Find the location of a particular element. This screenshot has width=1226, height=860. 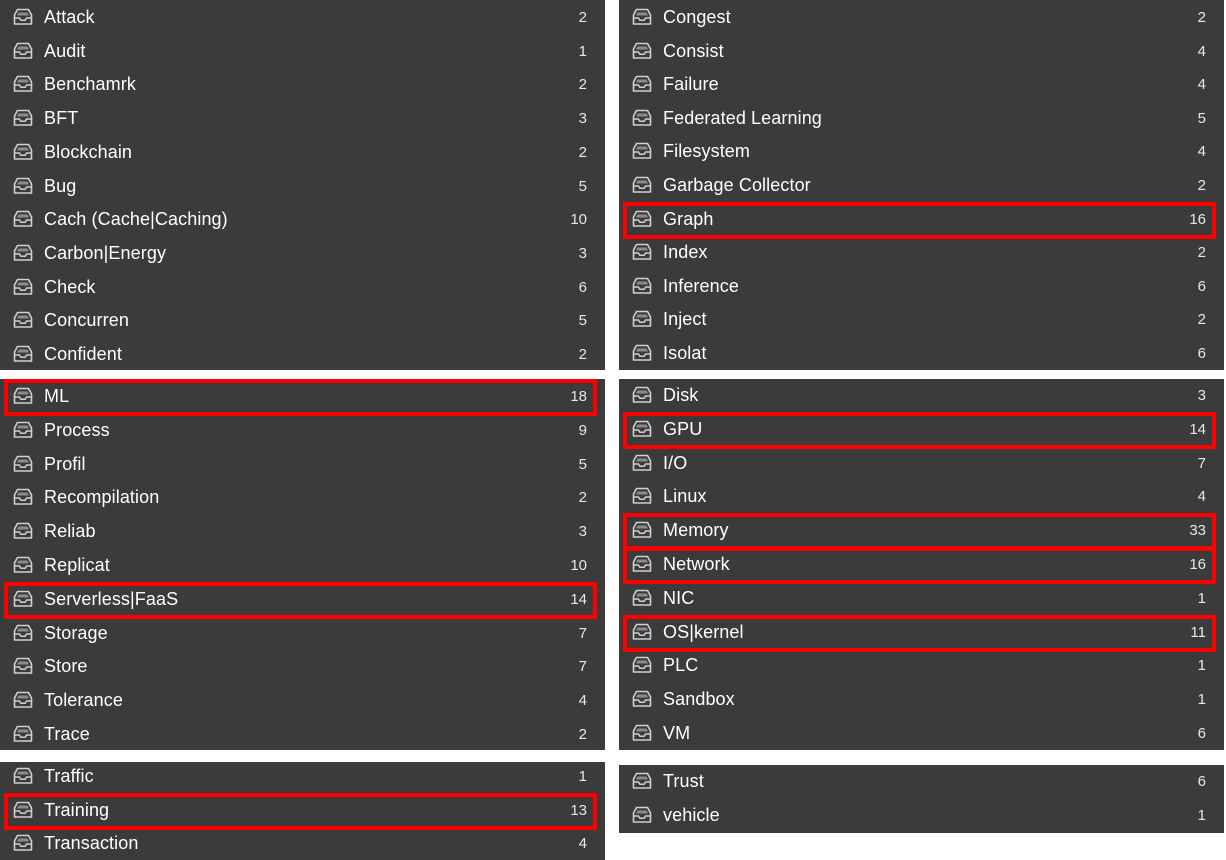

list-item-vm: VM 6 is located at coordinates (921, 733).